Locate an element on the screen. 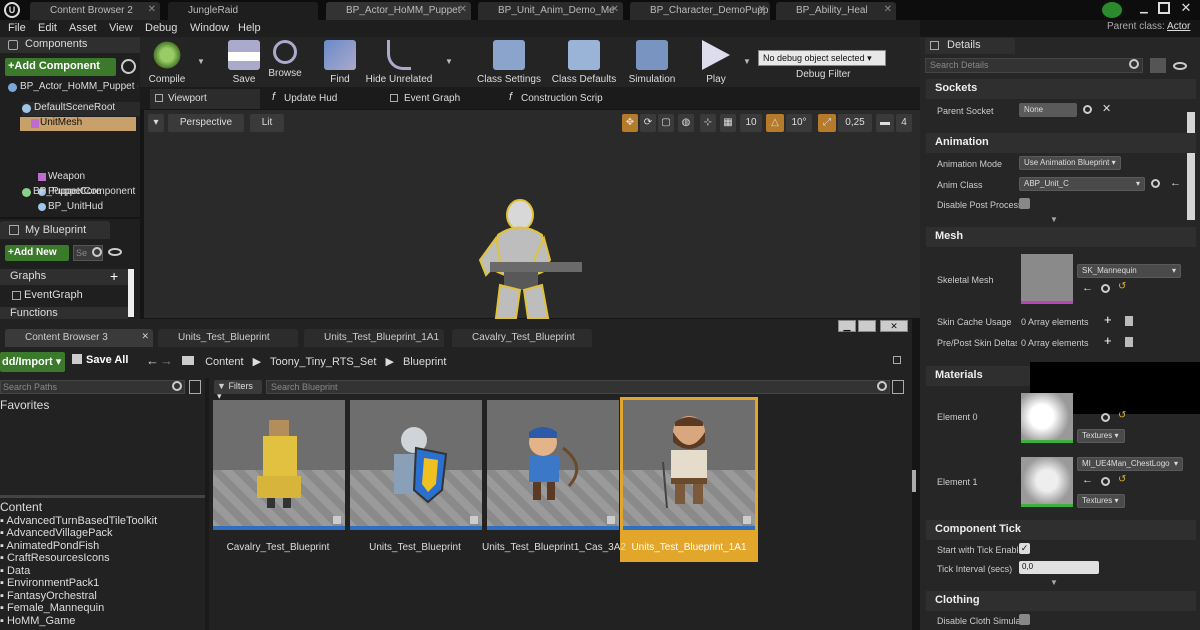 The image size is (1200, 630). scale-snap-value: 0,25 is located at coordinates (855, 123).